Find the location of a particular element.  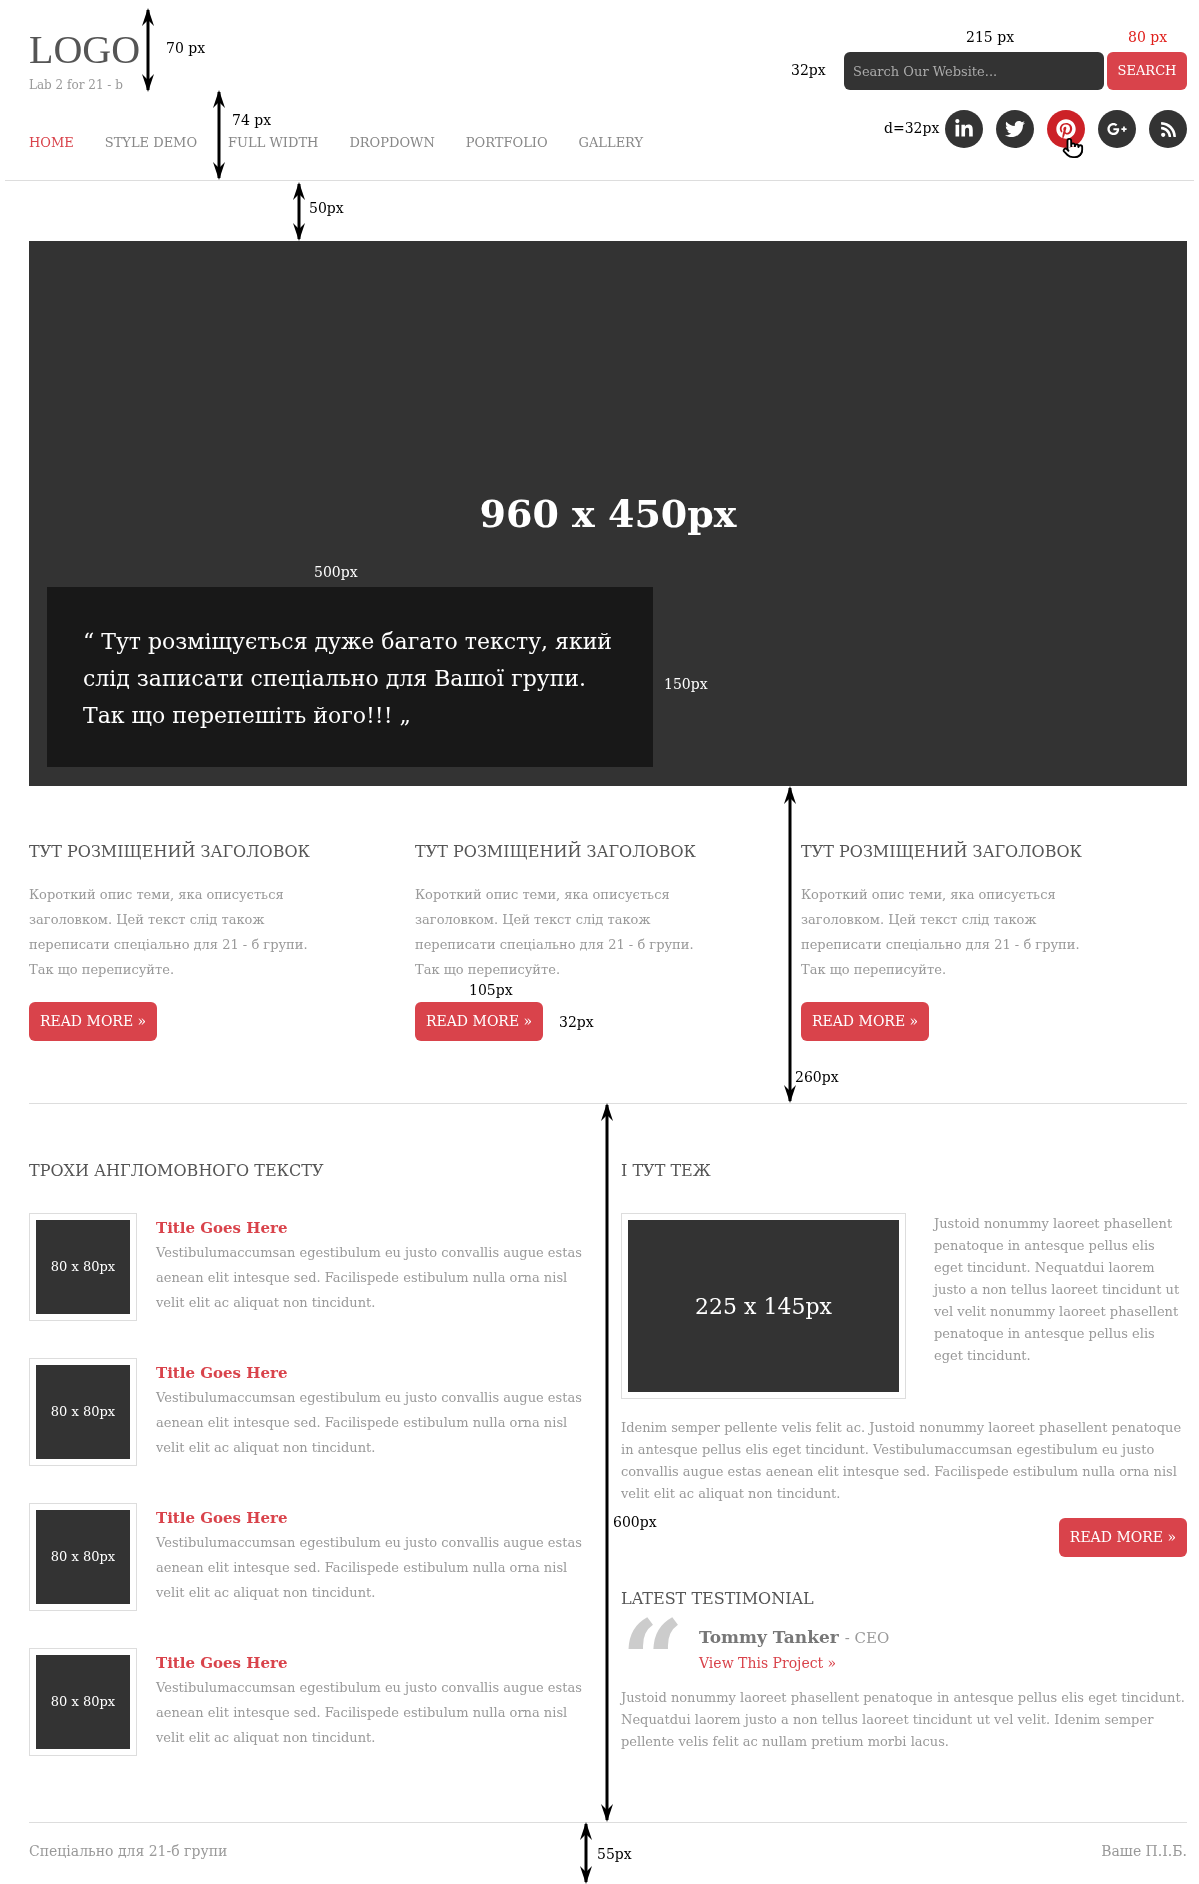

dimension-label: 150px is located at coordinates (686, 684).